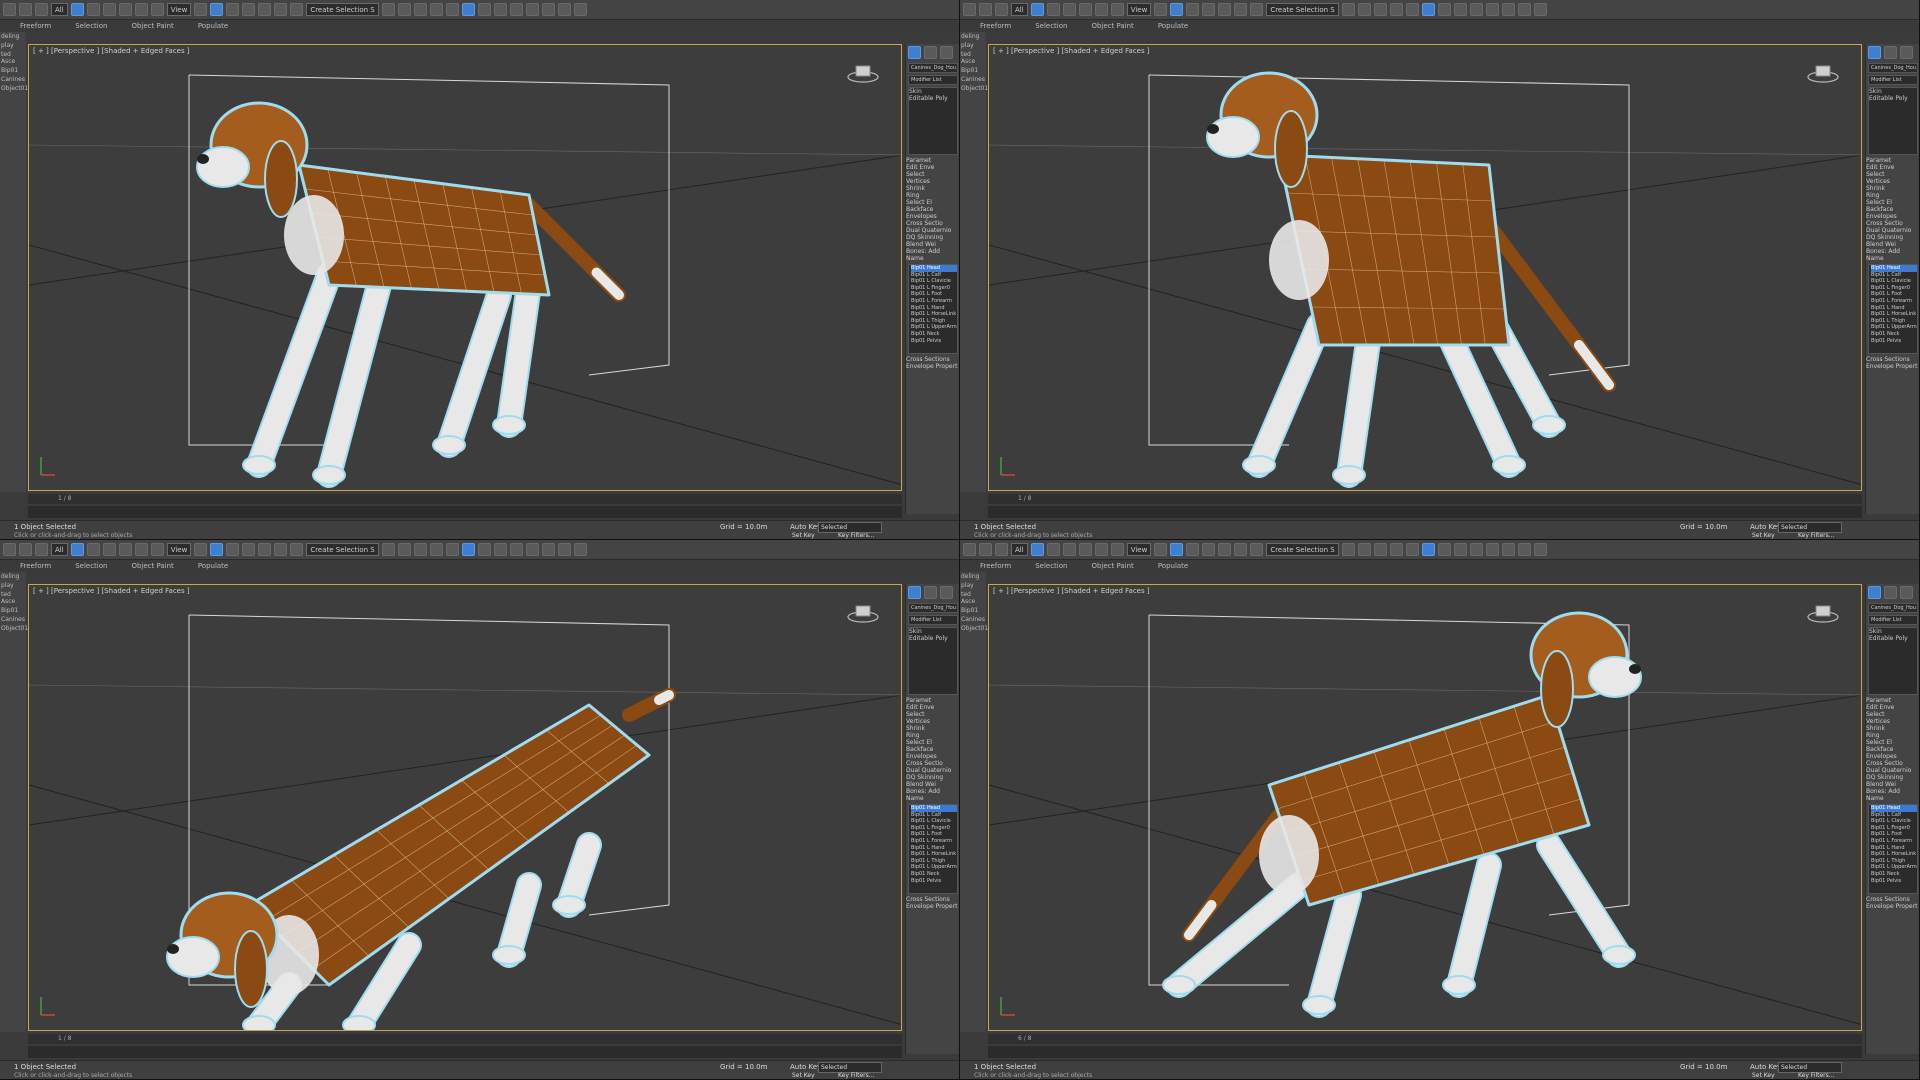  What do you see at coordinates (179, 9) in the screenshot?
I see `reference-coord-dropdown: View` at bounding box center [179, 9].